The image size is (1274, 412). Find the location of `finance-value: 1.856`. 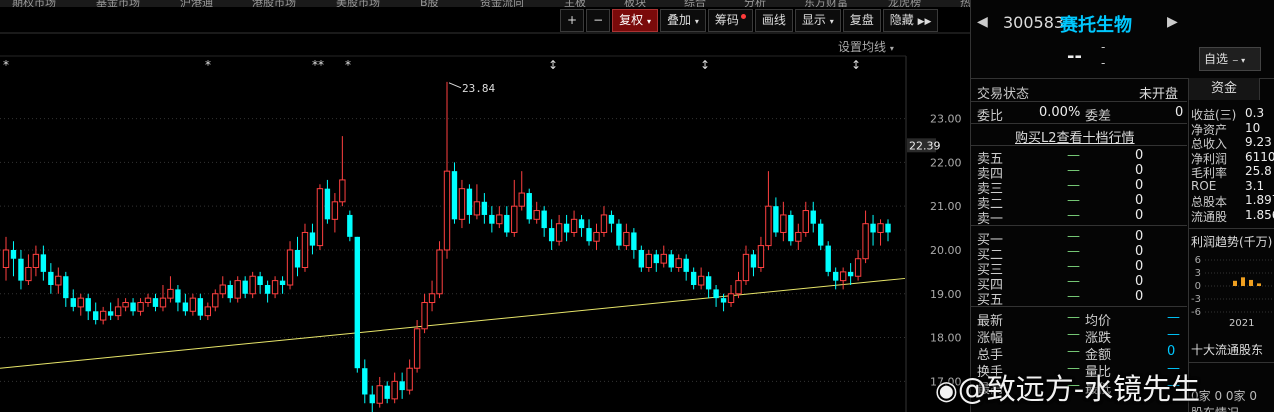

finance-value: 1.856 is located at coordinates (1259, 214).